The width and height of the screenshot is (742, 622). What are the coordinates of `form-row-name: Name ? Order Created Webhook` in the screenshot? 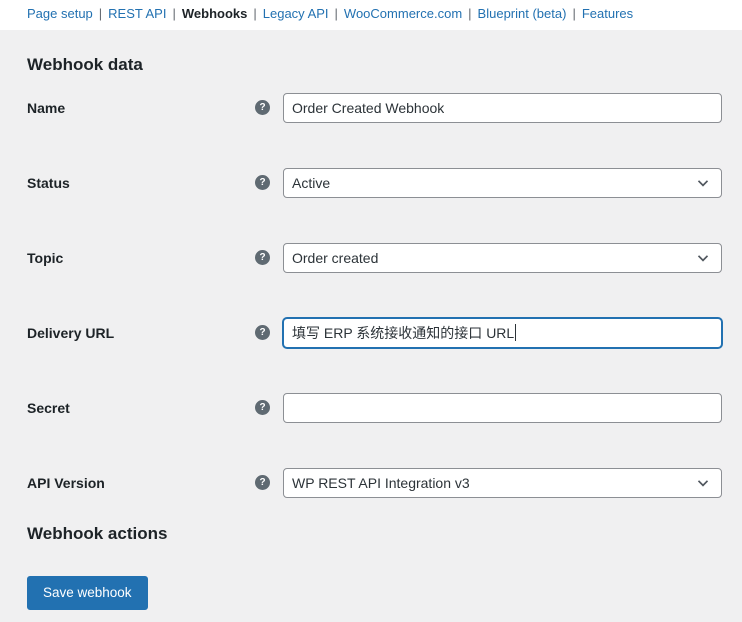 It's located at (374, 108).